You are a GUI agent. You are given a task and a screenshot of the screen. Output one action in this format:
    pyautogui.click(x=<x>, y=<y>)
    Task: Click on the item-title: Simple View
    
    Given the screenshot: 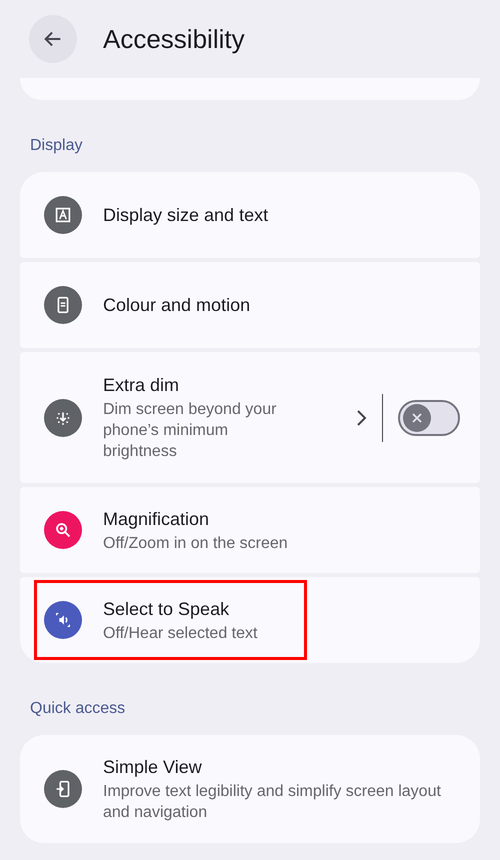 What is the action you would take?
    pyautogui.click(x=153, y=767)
    